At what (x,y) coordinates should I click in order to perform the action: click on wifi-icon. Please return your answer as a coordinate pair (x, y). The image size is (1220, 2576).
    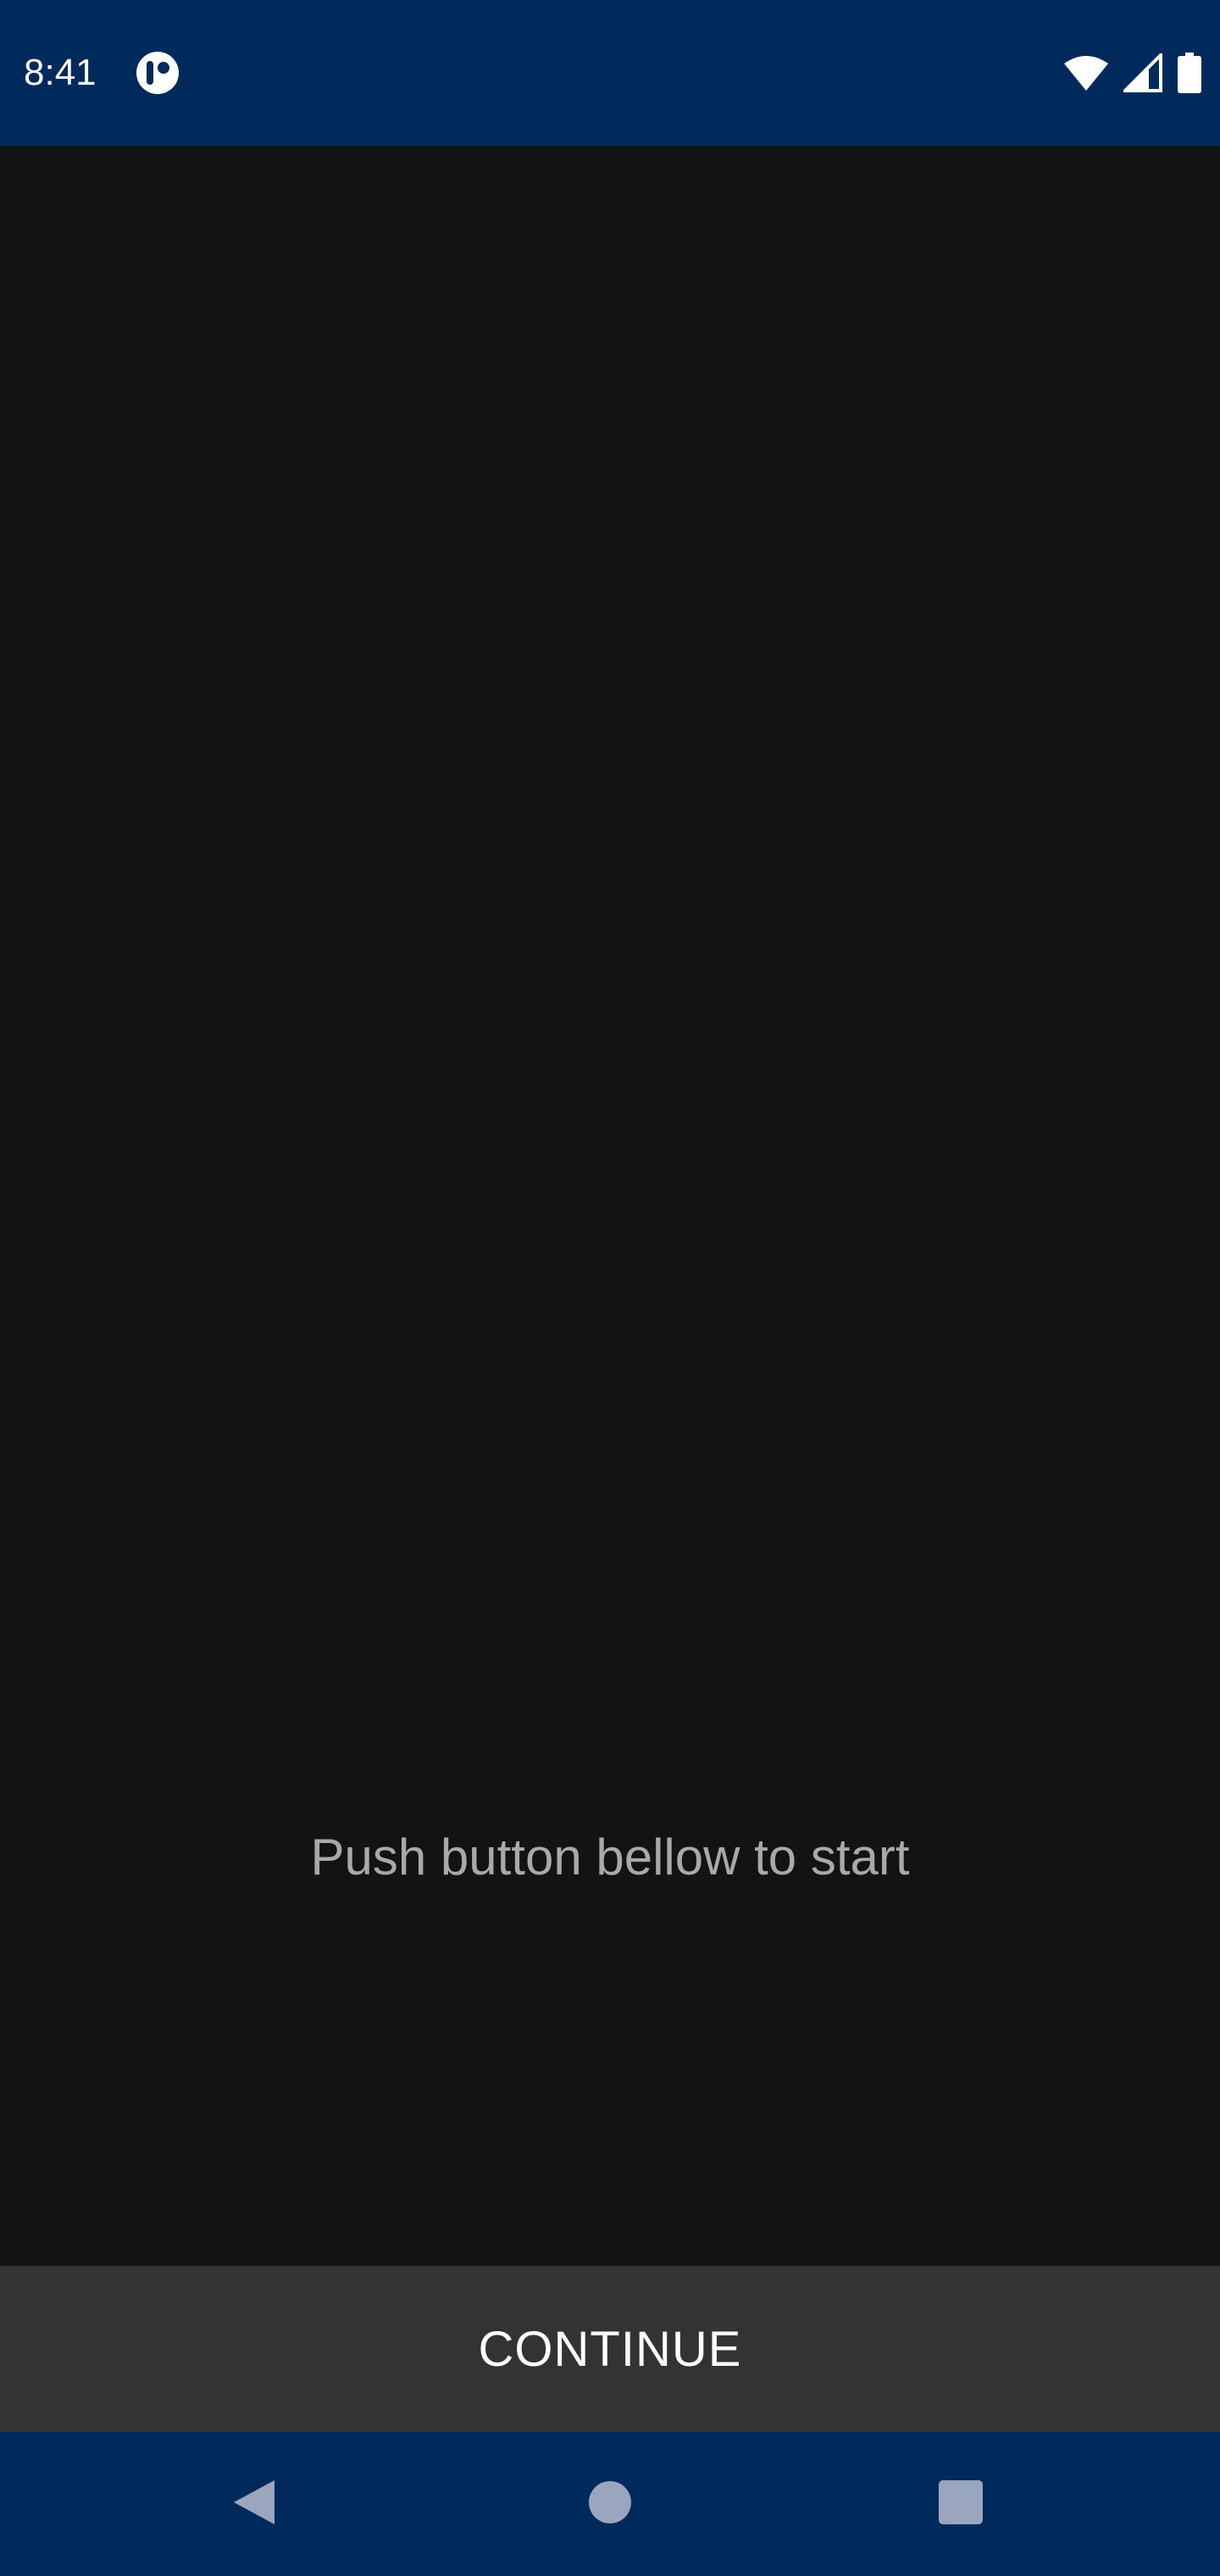
    Looking at the image, I should click on (1086, 73).